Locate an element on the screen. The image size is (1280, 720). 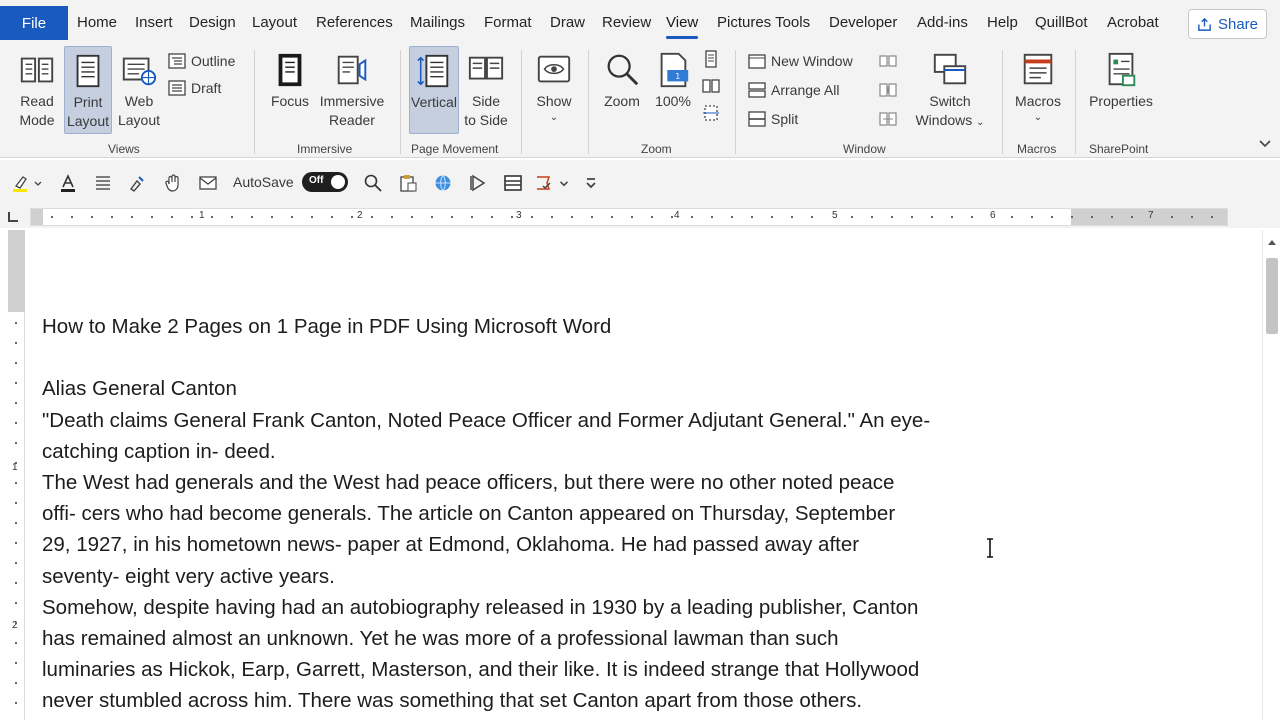
tab-quillbot: QuillBot is located at coordinates (1061, 22).